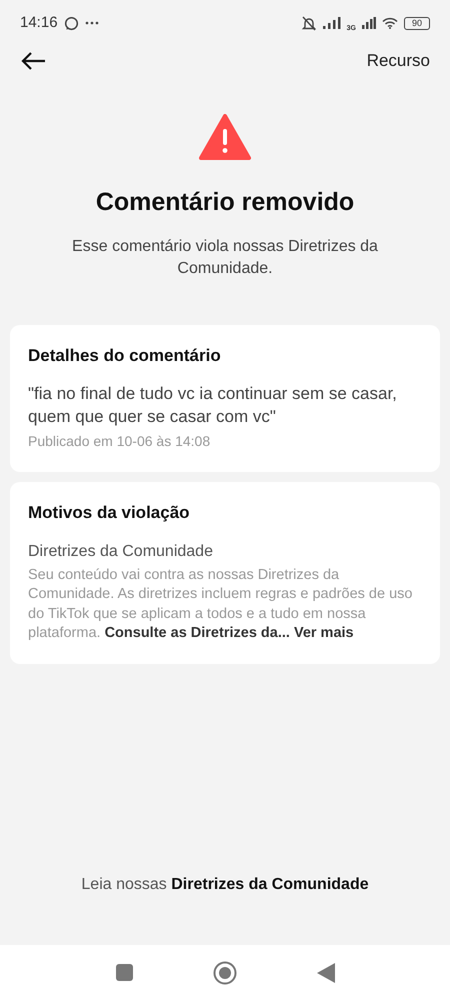 This screenshot has width=450, height=1000. I want to click on muted-bell-icon, so click(308, 23).